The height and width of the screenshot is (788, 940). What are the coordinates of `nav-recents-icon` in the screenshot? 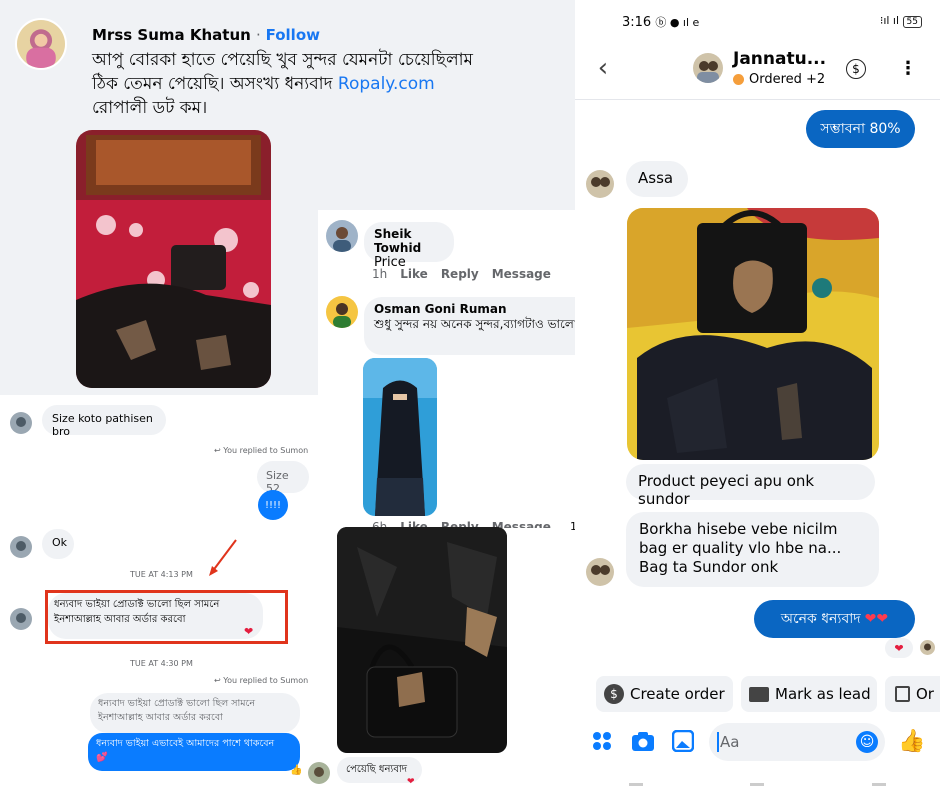 It's located at (635, 784).